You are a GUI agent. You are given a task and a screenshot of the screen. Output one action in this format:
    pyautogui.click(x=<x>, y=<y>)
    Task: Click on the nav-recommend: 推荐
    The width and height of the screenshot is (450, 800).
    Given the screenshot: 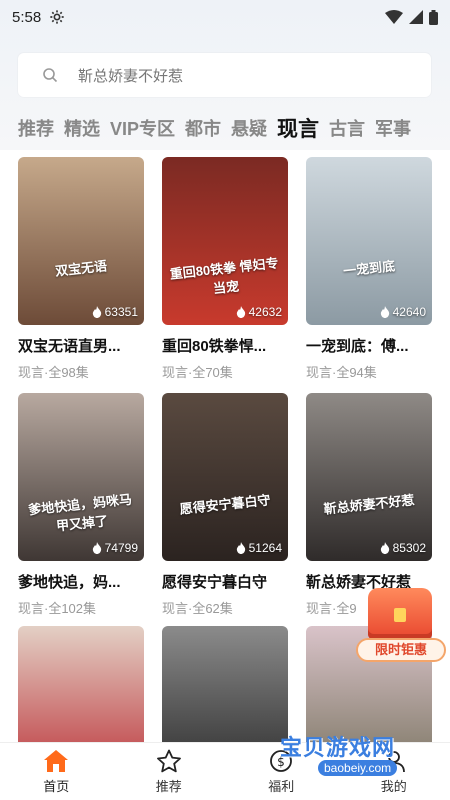 What is the action you would take?
    pyautogui.click(x=169, y=772)
    